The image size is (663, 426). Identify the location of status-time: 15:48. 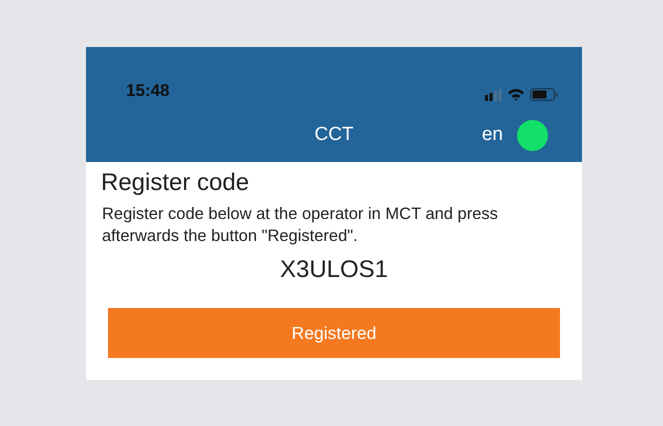
(148, 91).